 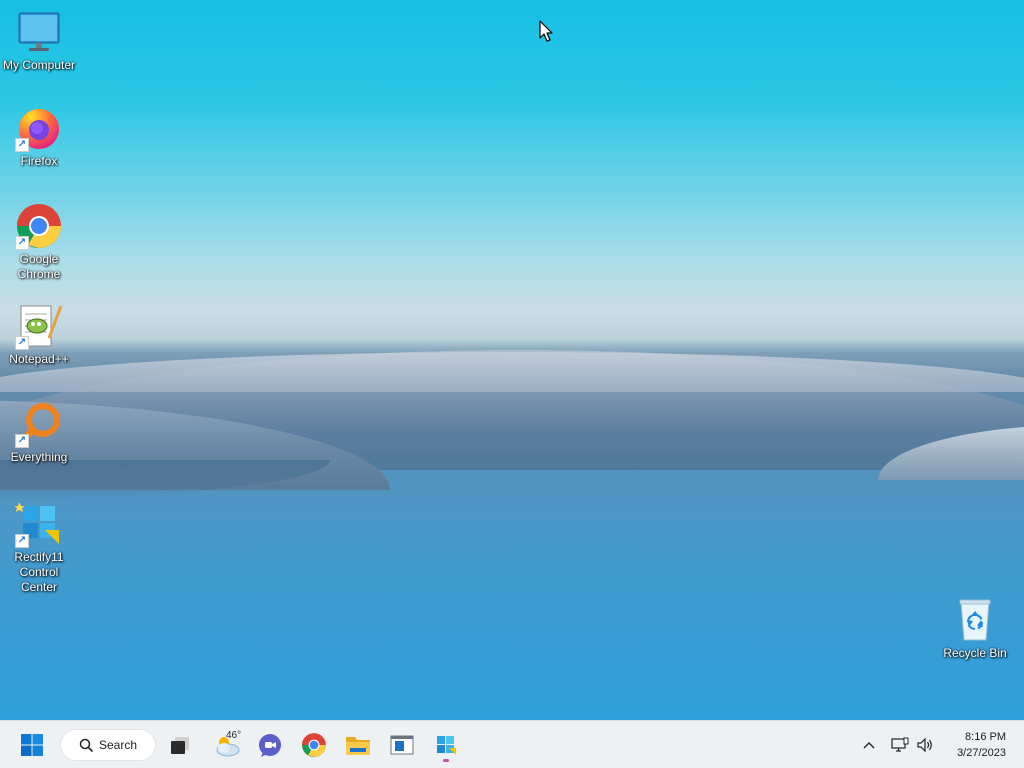 I want to click on taskbar-chrome-button, so click(x=314, y=745).